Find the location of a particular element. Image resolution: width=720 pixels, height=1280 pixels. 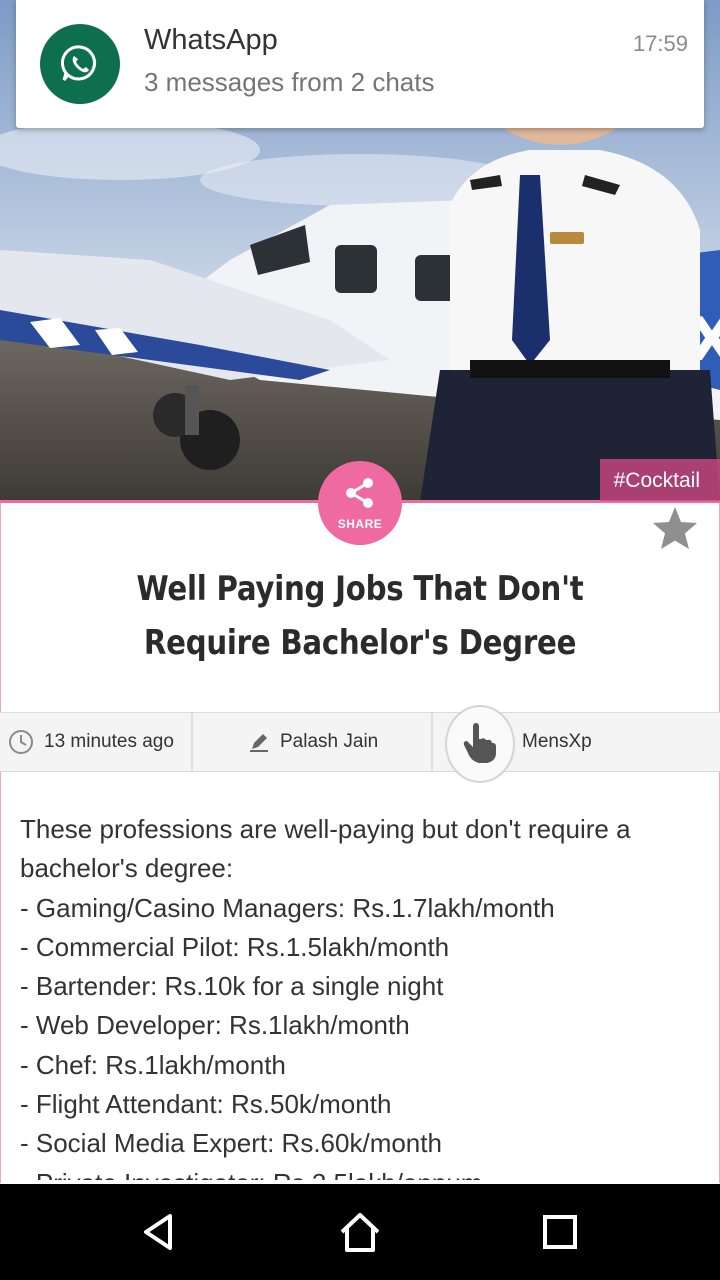

notification-app-name: WhatsApp is located at coordinates (211, 40).